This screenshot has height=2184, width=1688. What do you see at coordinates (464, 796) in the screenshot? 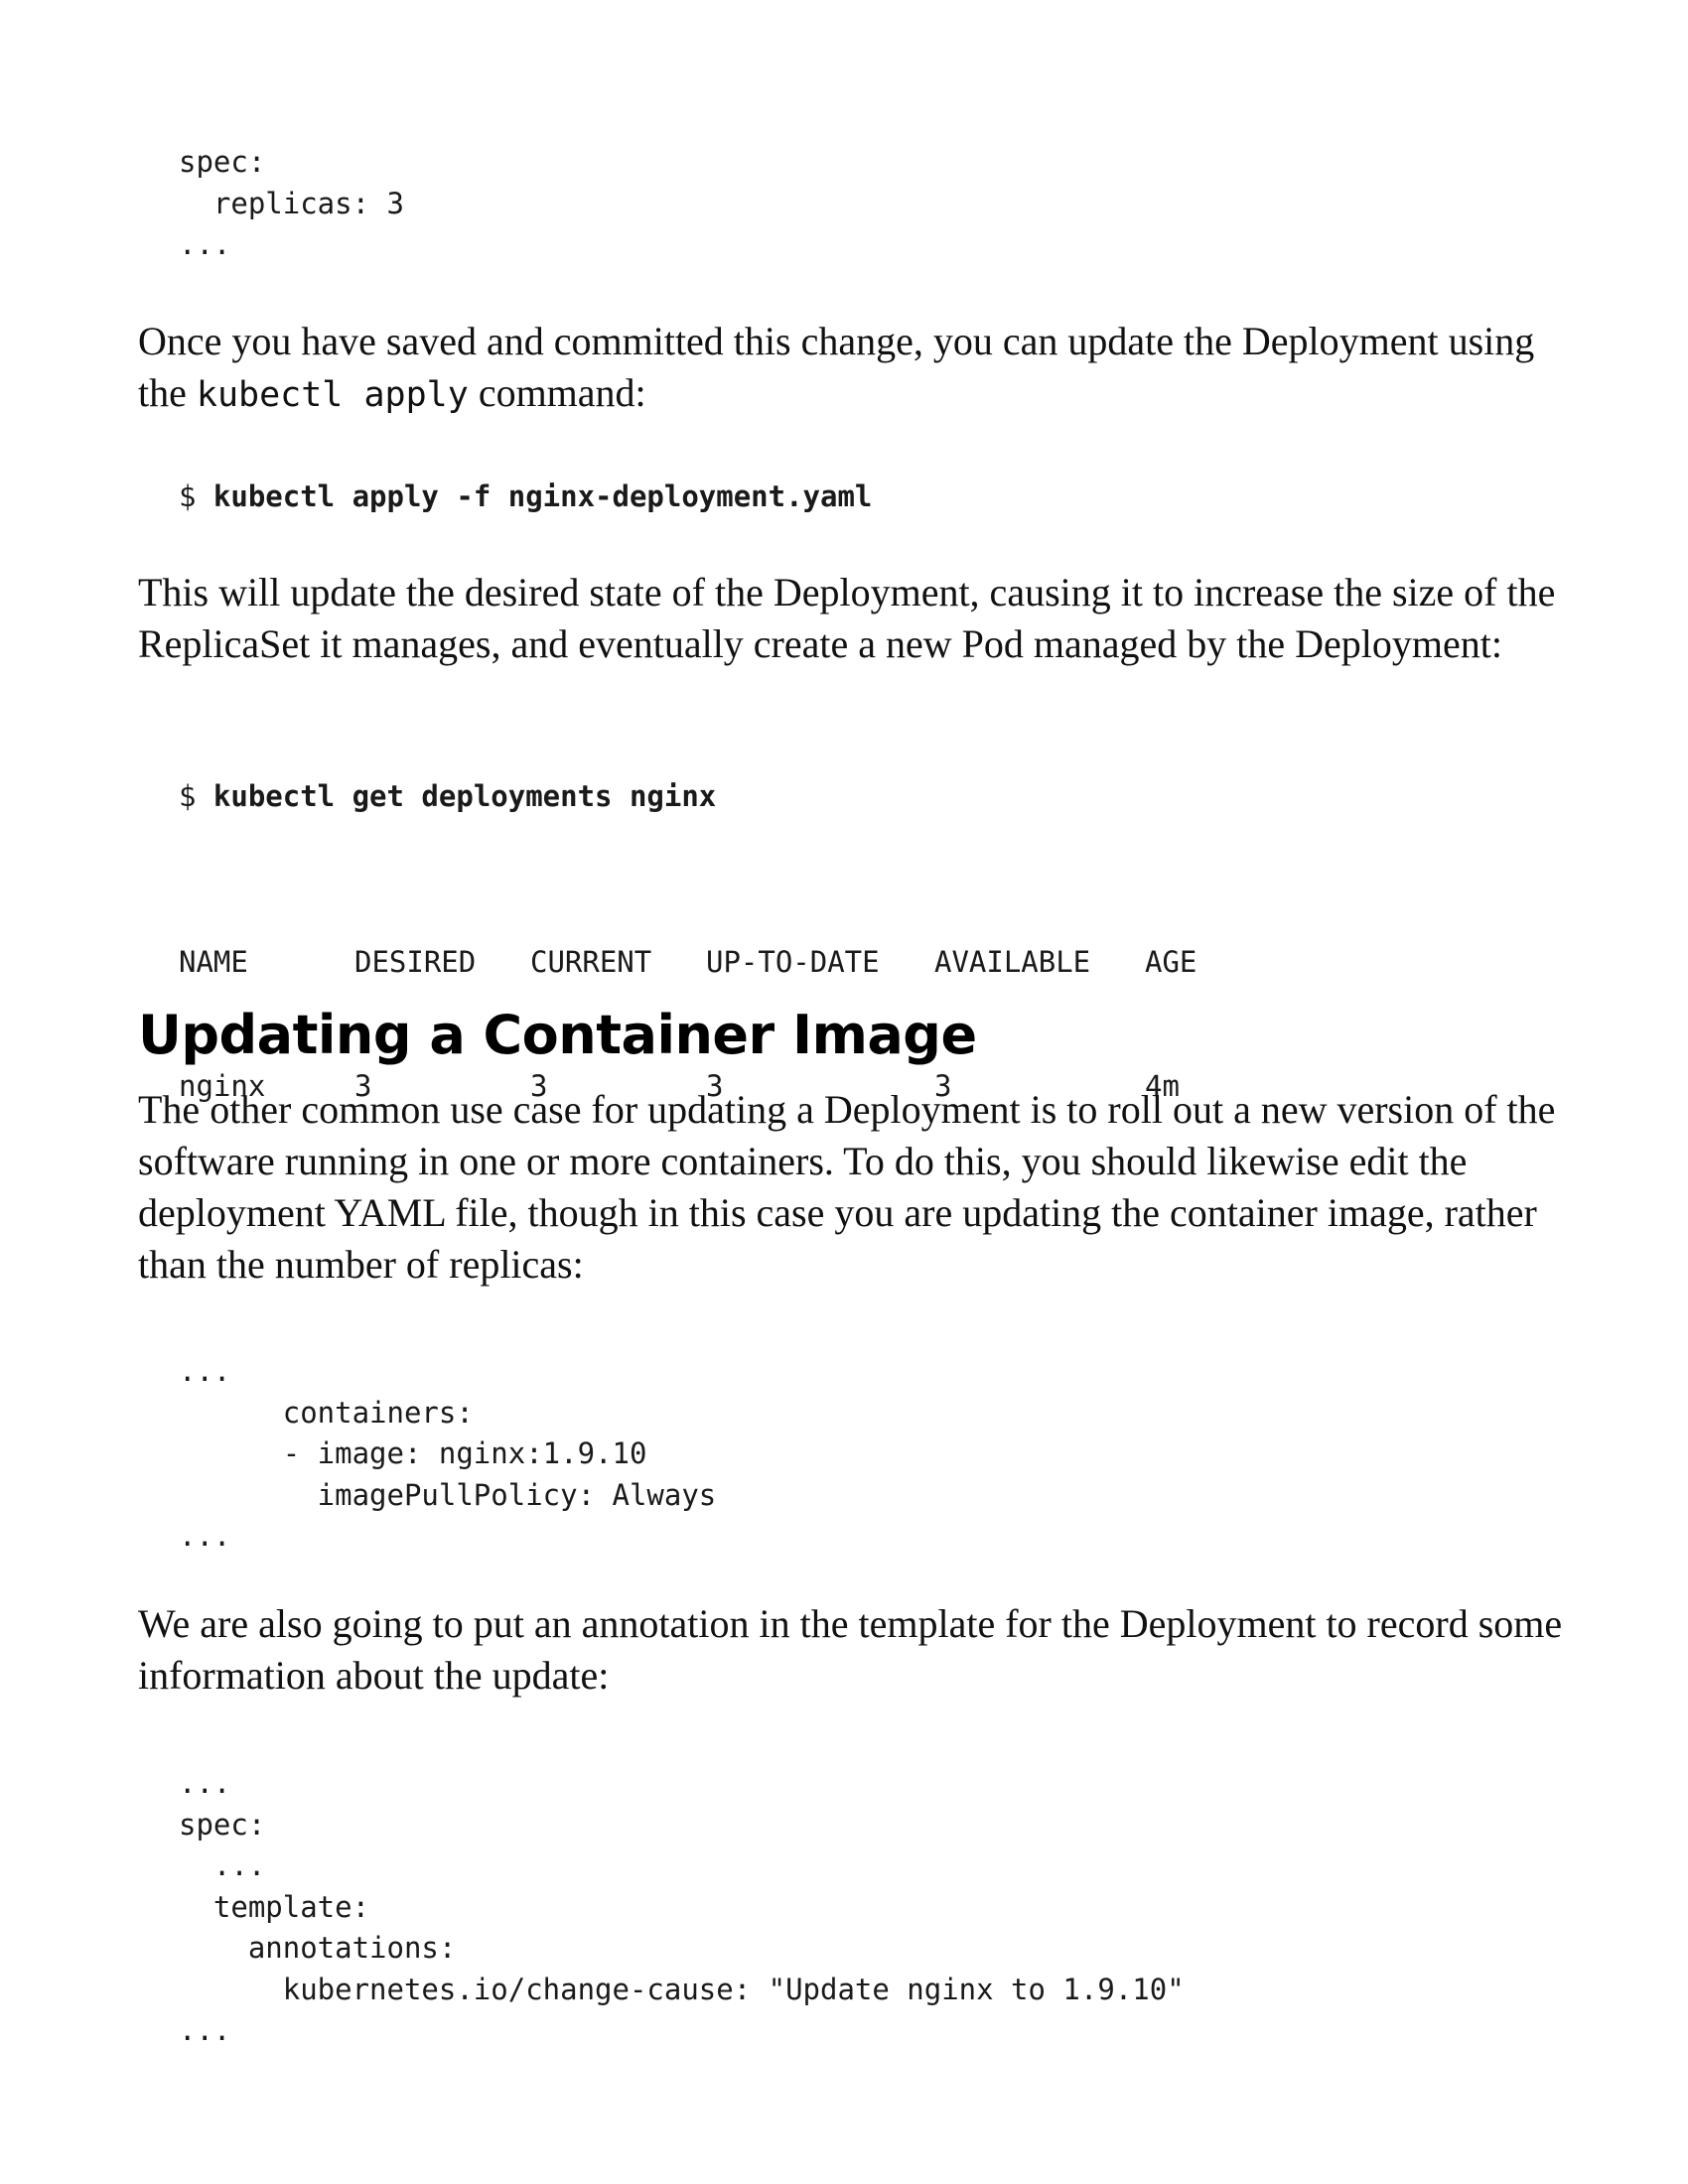
I see `shell-command: kubectl get deployments nginx` at bounding box center [464, 796].